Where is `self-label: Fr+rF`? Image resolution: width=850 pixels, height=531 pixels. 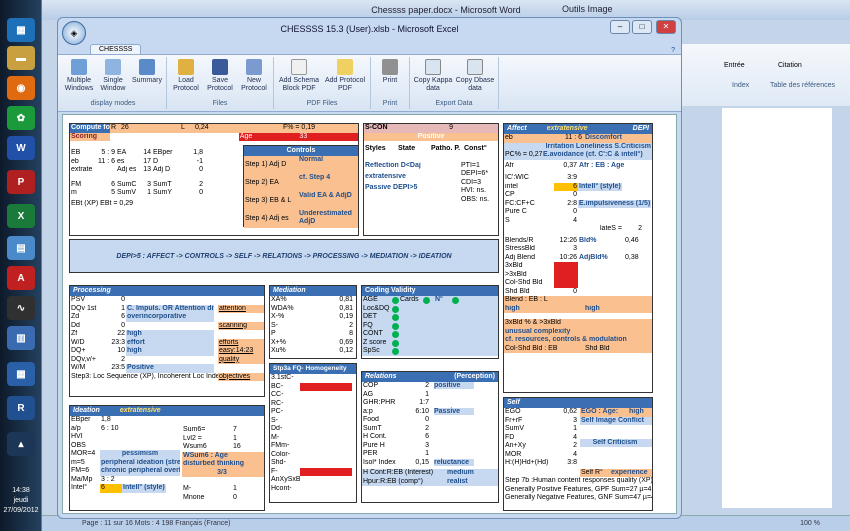
self-label: Fr+rF is located at coordinates (514, 420).